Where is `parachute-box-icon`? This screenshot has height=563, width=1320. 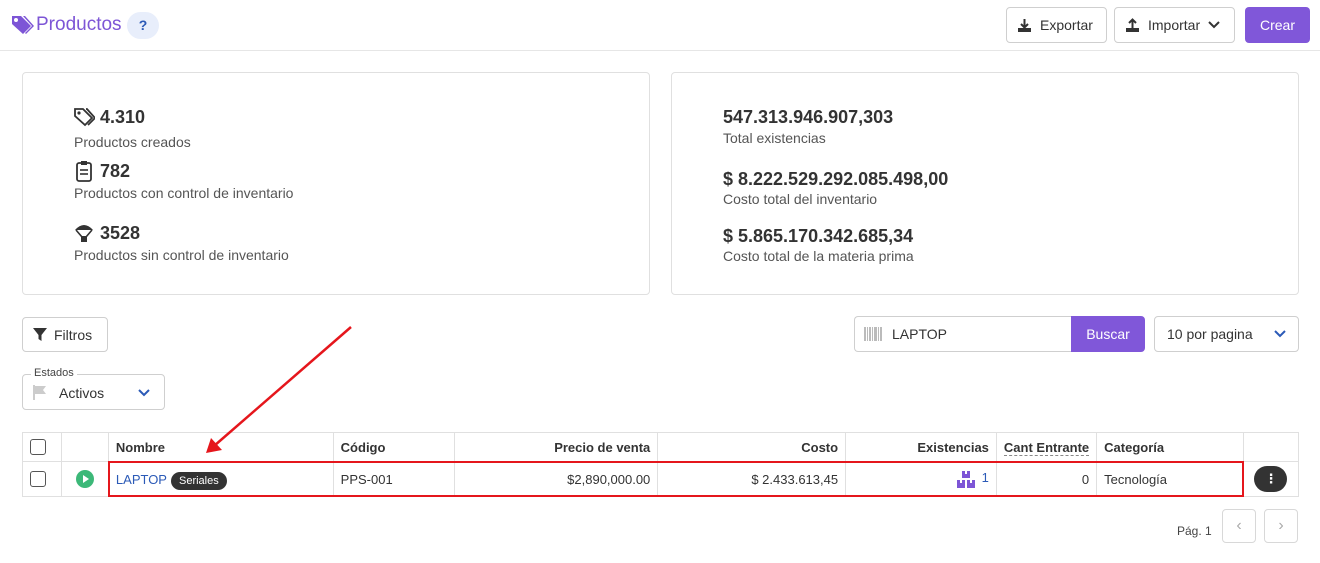
parachute-box-icon is located at coordinates (84, 233).